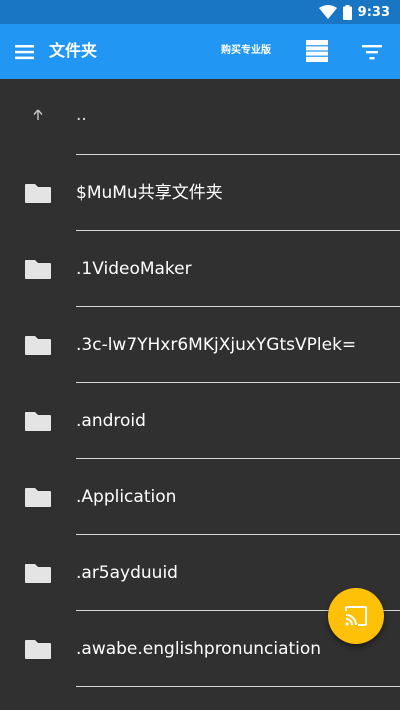 The width and height of the screenshot is (400, 710). What do you see at coordinates (354, 12) in the screenshot?
I see `status-icons: 9:33` at bounding box center [354, 12].